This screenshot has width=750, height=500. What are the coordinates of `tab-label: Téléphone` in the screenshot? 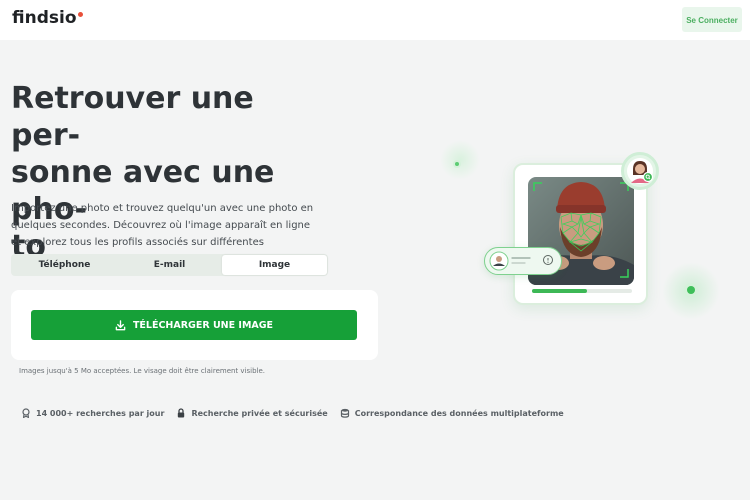 It's located at (64, 265).